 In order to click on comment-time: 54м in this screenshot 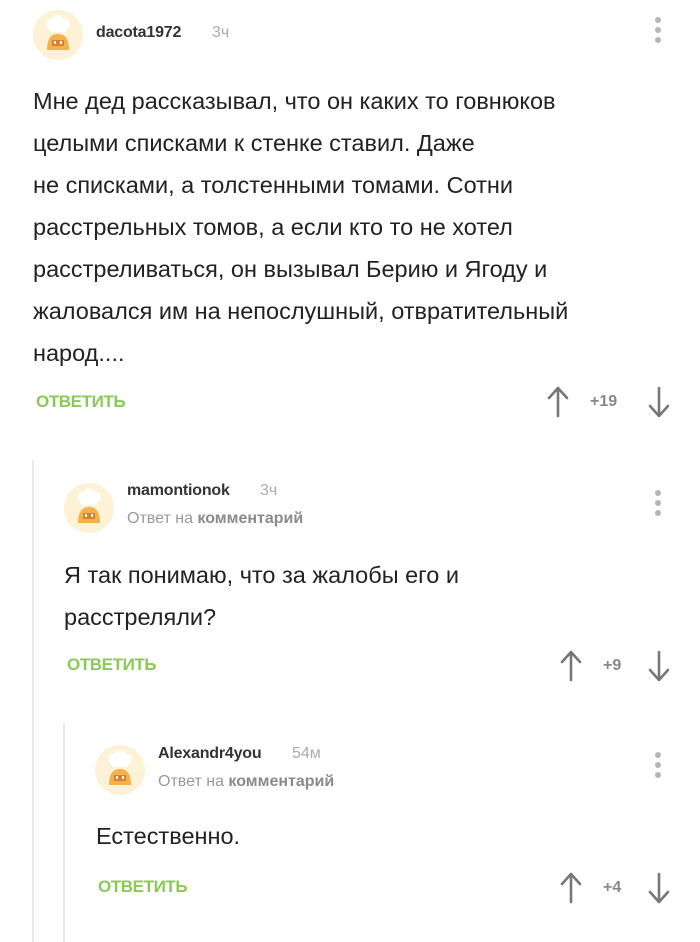, I will do `click(306, 753)`.